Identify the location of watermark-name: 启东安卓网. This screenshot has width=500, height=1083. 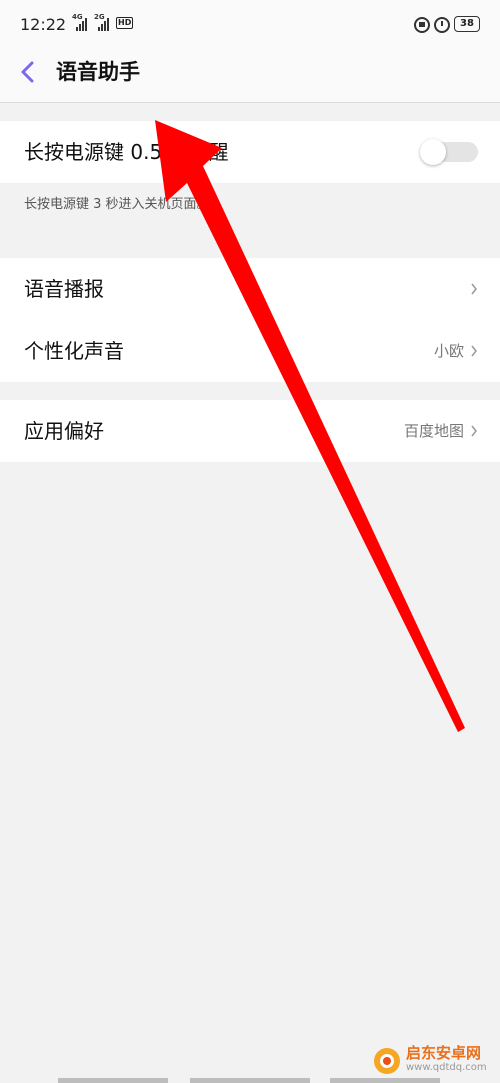
(444, 1053).